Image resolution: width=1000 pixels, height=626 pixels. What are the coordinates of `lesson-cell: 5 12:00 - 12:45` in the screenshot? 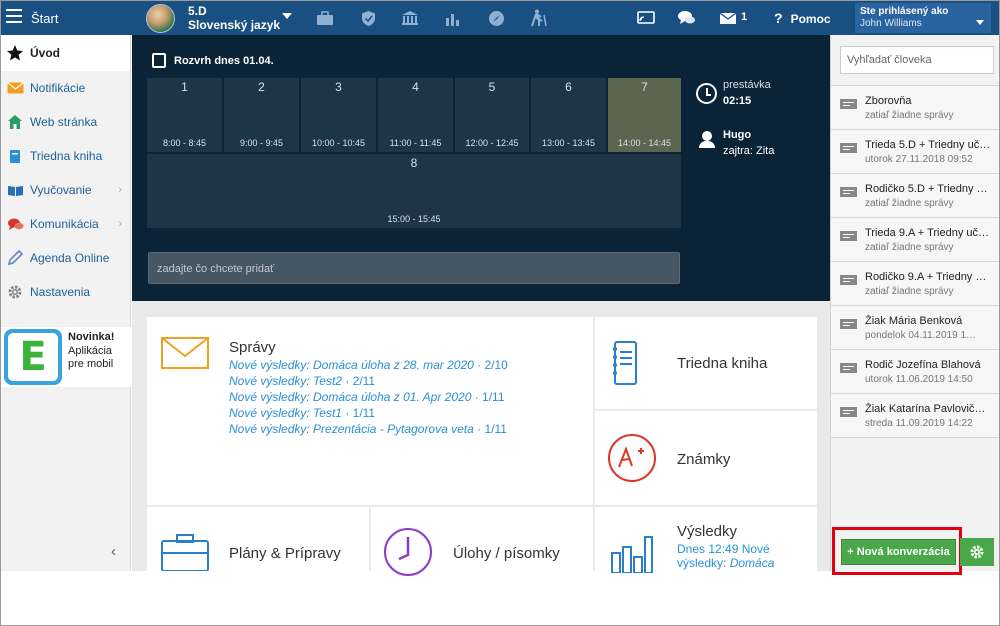 It's located at (492, 115).